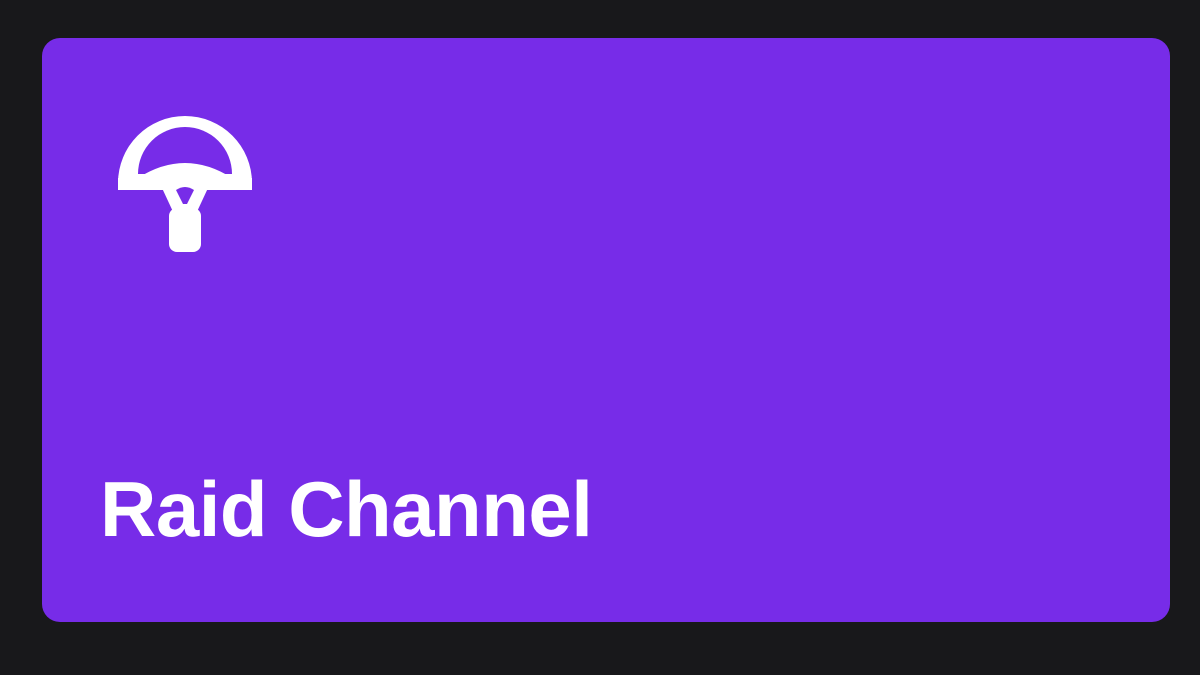  What do you see at coordinates (185, 183) in the screenshot?
I see `parachute-icon` at bounding box center [185, 183].